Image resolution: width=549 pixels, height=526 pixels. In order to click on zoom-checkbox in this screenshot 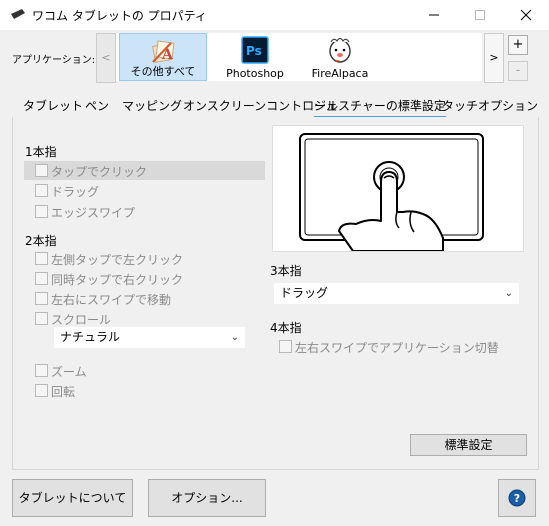, I will do `click(41, 370)`.